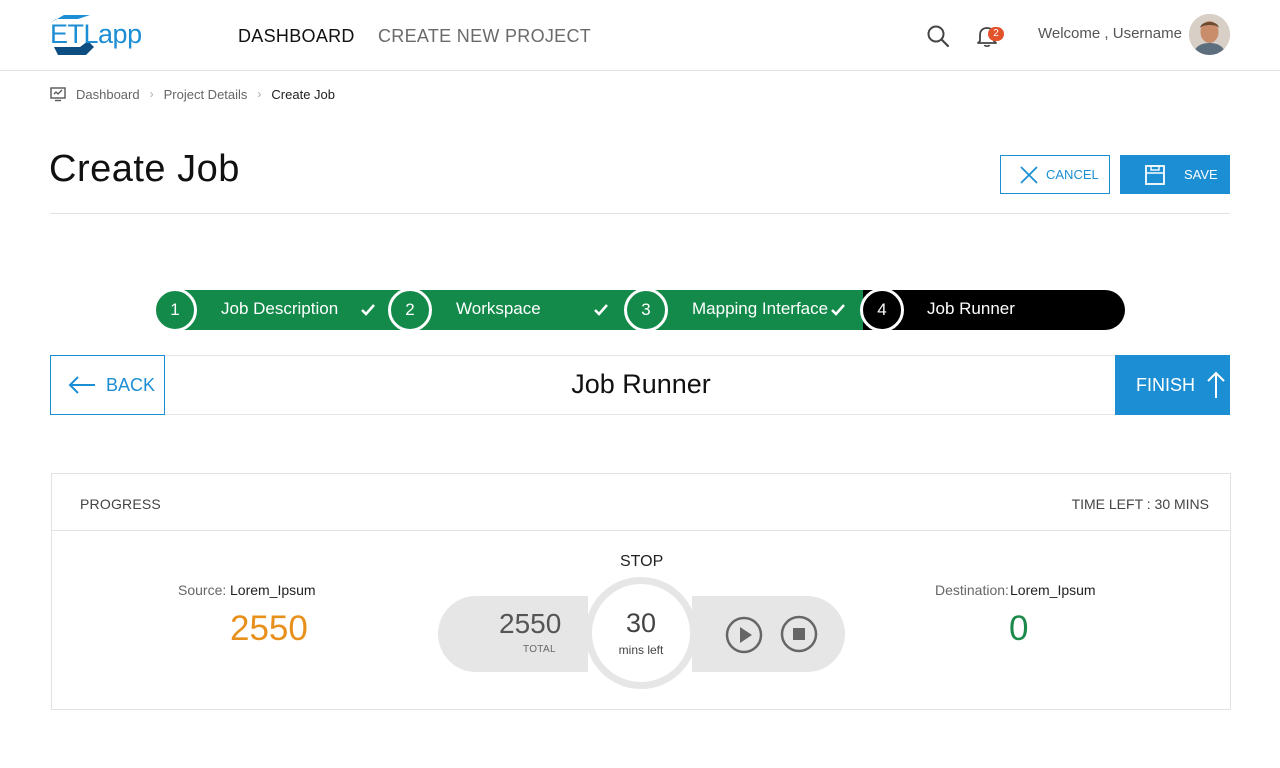 Image resolution: width=1280 pixels, height=768 pixels. What do you see at coordinates (882, 310) in the screenshot?
I see `step-4-number: 4` at bounding box center [882, 310].